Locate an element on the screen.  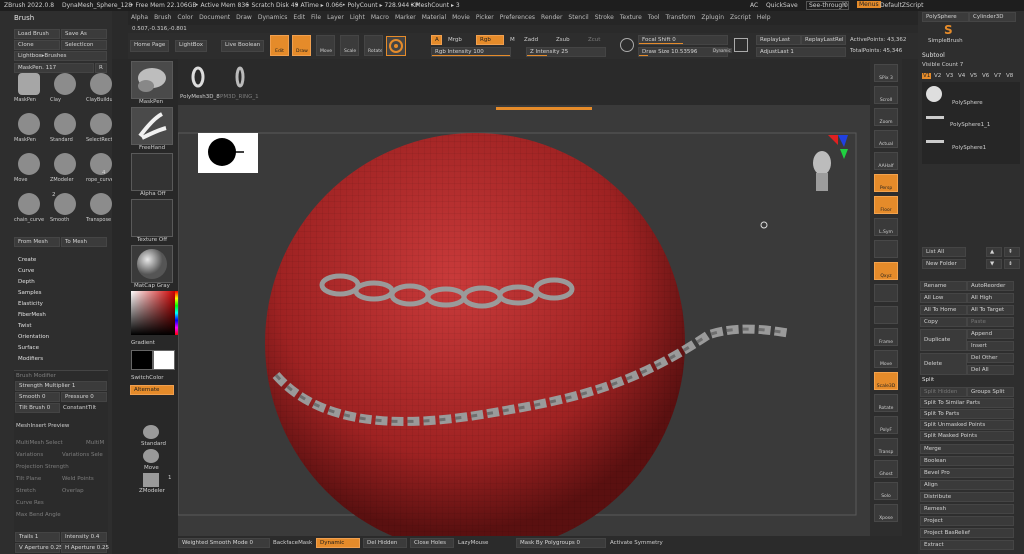
variations-select: Variations Sele is located at coordinates (82, 455).